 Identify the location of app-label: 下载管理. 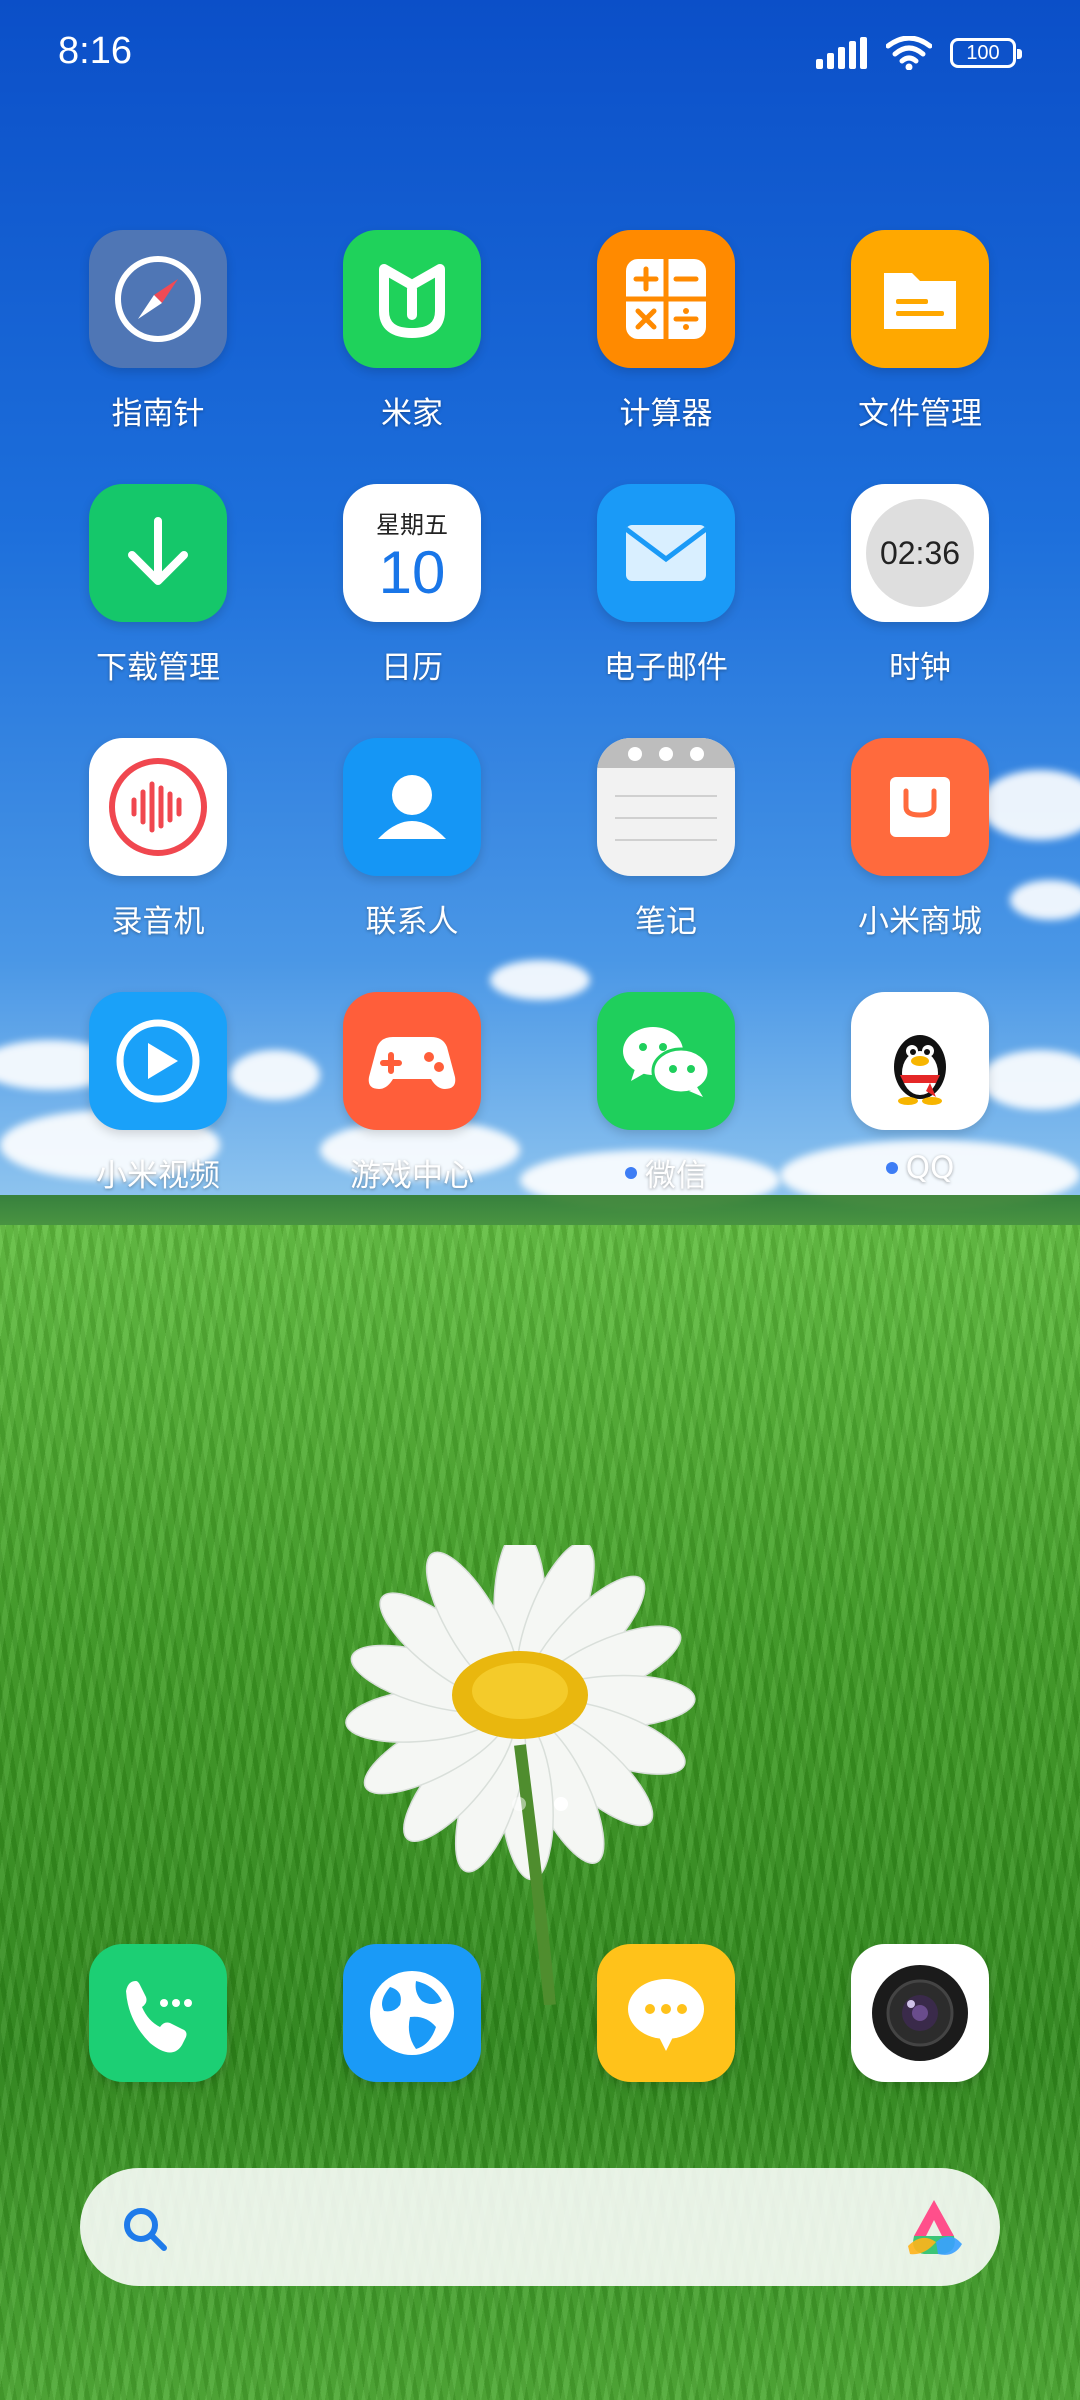
(158, 668).